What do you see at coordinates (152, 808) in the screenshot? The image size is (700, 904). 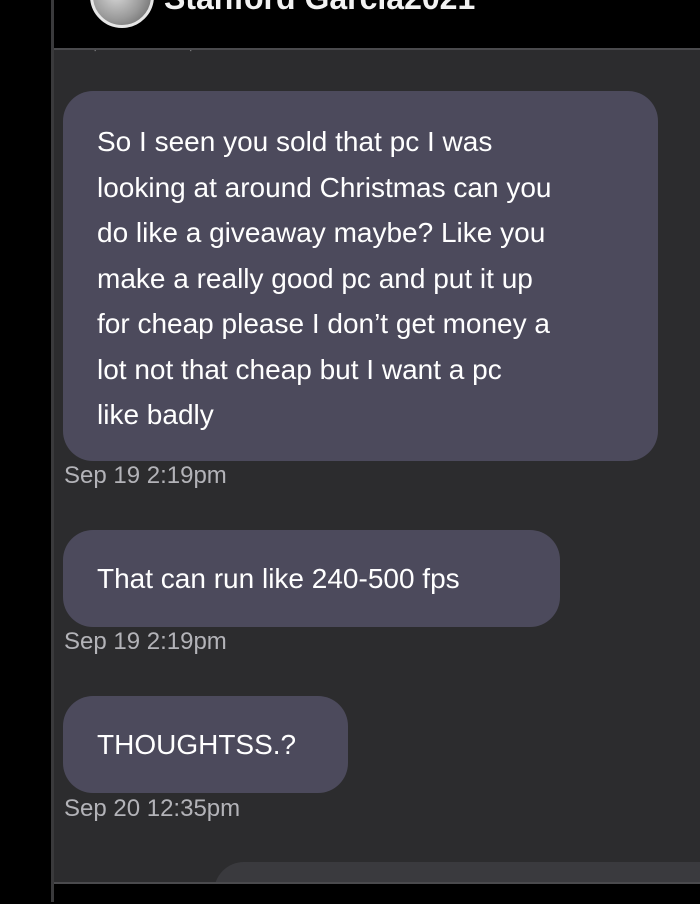 I see `message-timestamp: Sep 20 12:35pm` at bounding box center [152, 808].